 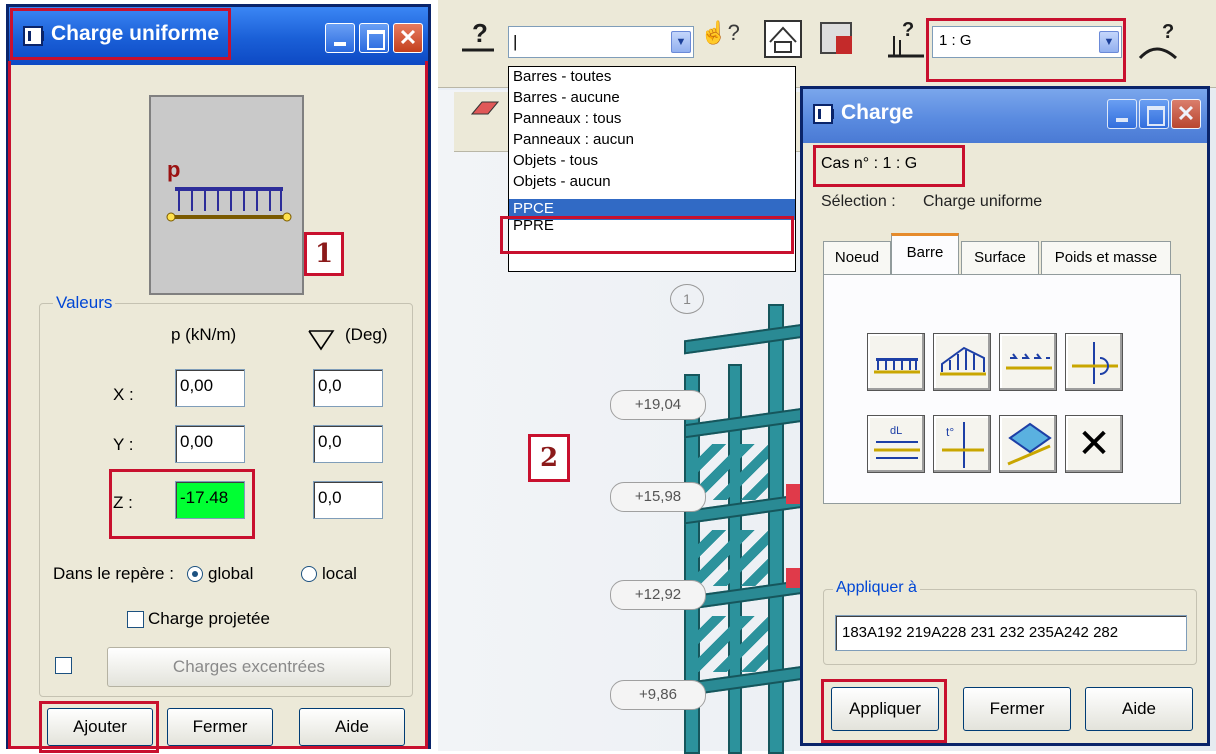 I want to click on ajouter-button: Ajouter, so click(x=100, y=727).